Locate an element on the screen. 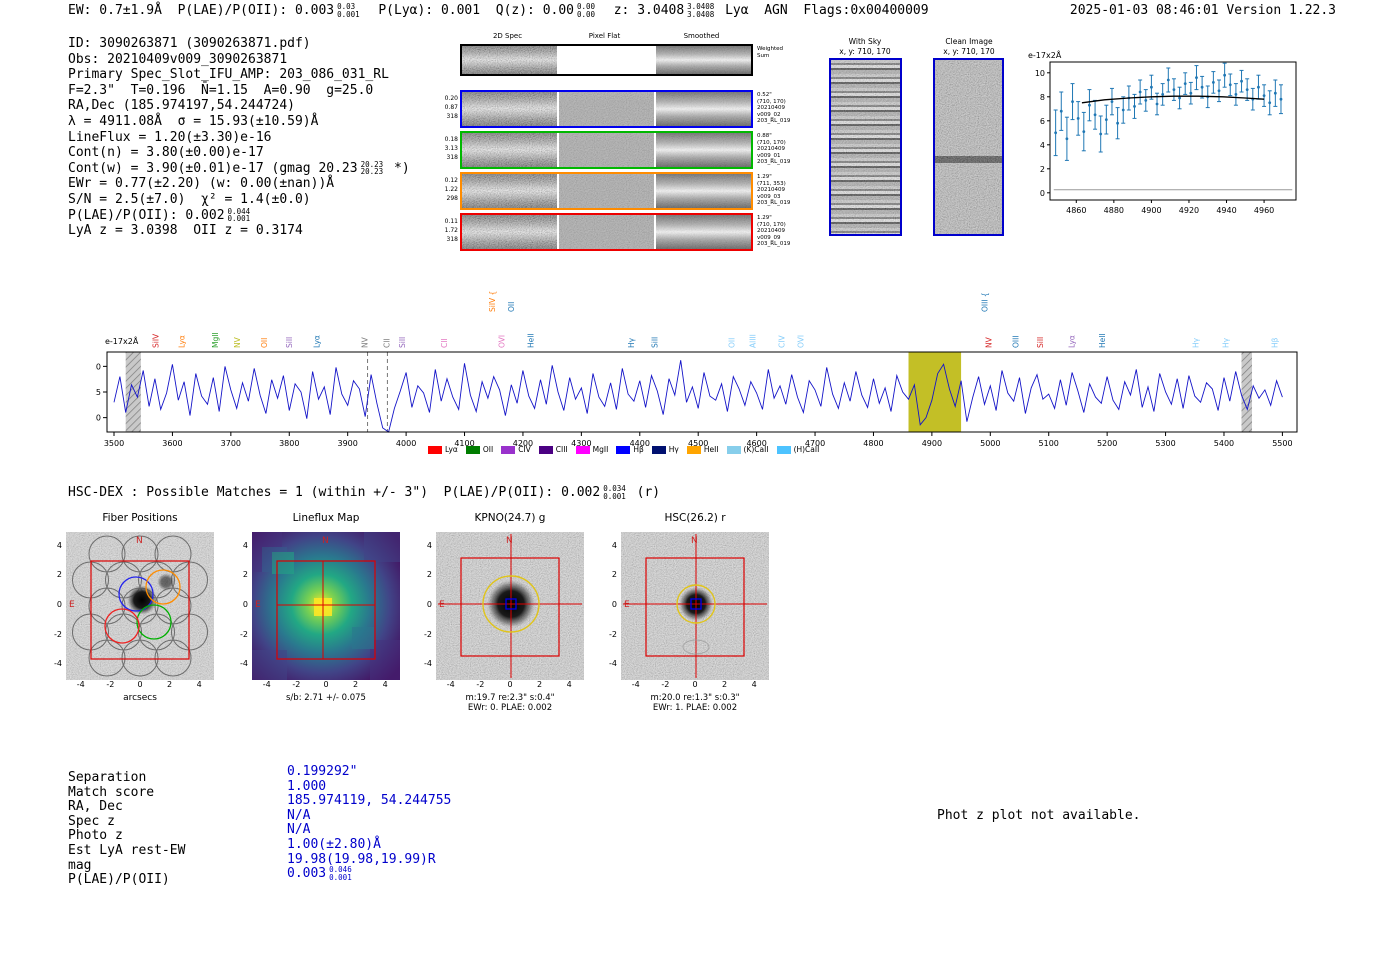 The image size is (1400, 953). y-tick-label: 2 is located at coordinates (1042, 169).